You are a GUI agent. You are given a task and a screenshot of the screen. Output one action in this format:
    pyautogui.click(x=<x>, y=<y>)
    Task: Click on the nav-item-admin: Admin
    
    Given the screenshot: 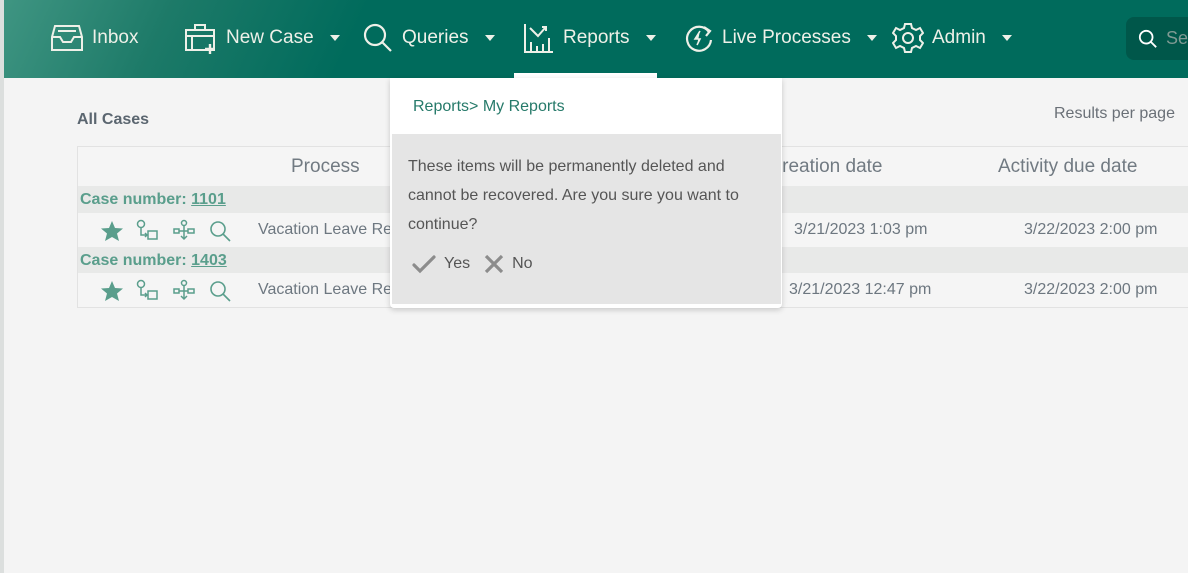 What is the action you would take?
    pyautogui.click(x=952, y=38)
    